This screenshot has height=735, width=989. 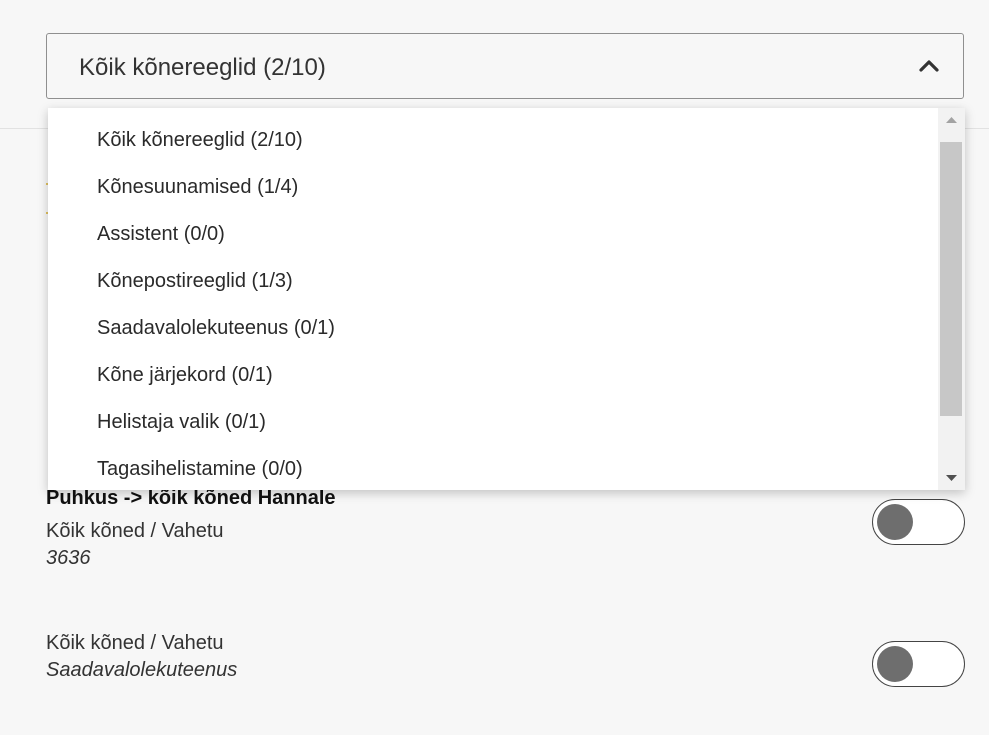 I want to click on dropdown-option-caller-choice: Helistaja valik (0/1), so click(x=181, y=422).